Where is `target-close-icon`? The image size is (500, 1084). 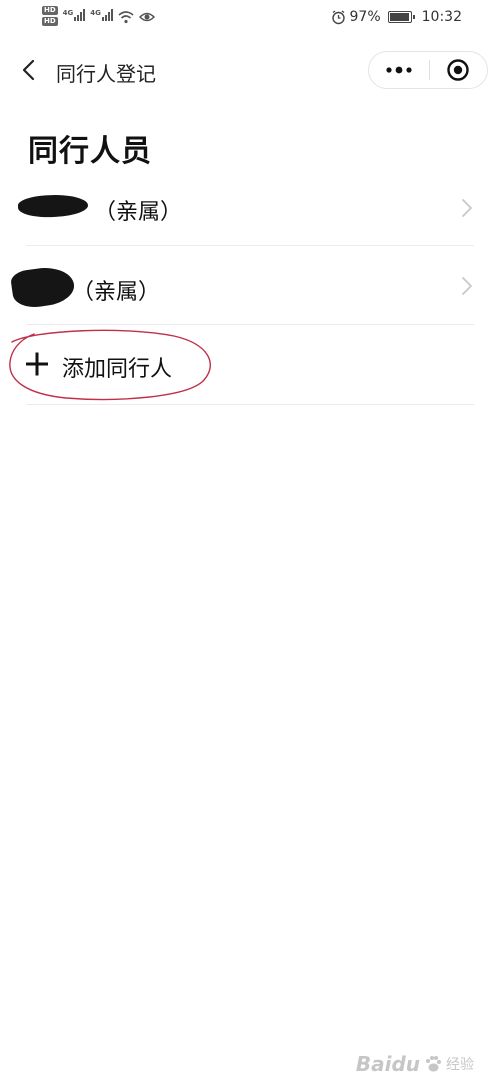 target-close-icon is located at coordinates (458, 70).